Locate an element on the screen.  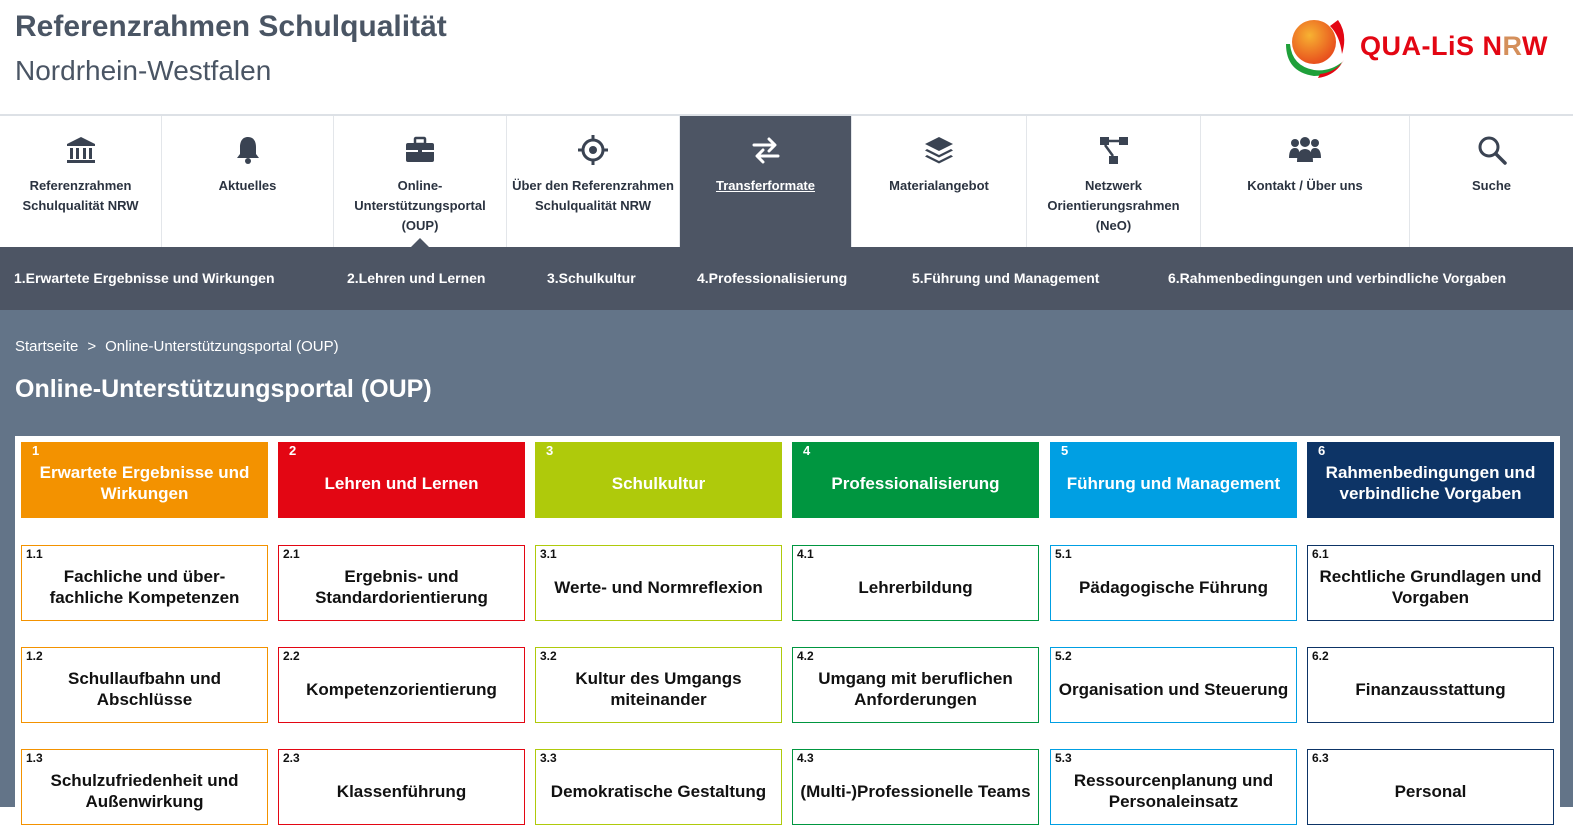
crosshair-icon is located at coordinates (593, 150).